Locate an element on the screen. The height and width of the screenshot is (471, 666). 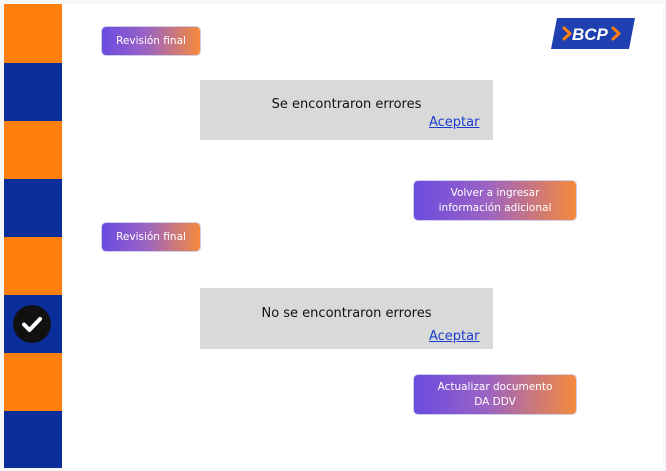
errors-dialog: Se encontraron errores Aceptar is located at coordinates (346, 110).